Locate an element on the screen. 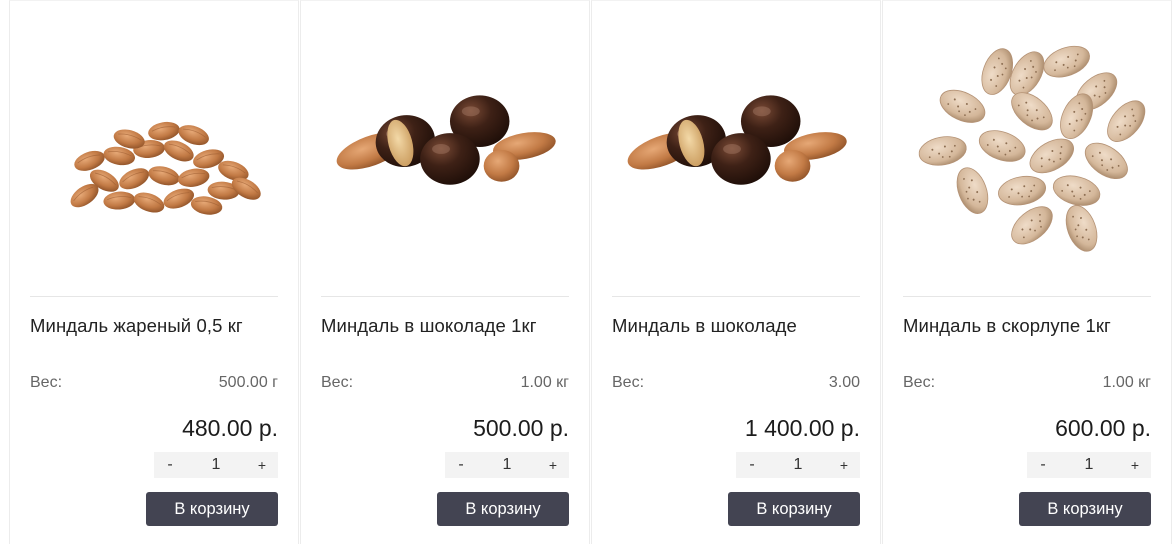  product-title: Миндаль жареный 0,5 кг is located at coordinates (154, 326).